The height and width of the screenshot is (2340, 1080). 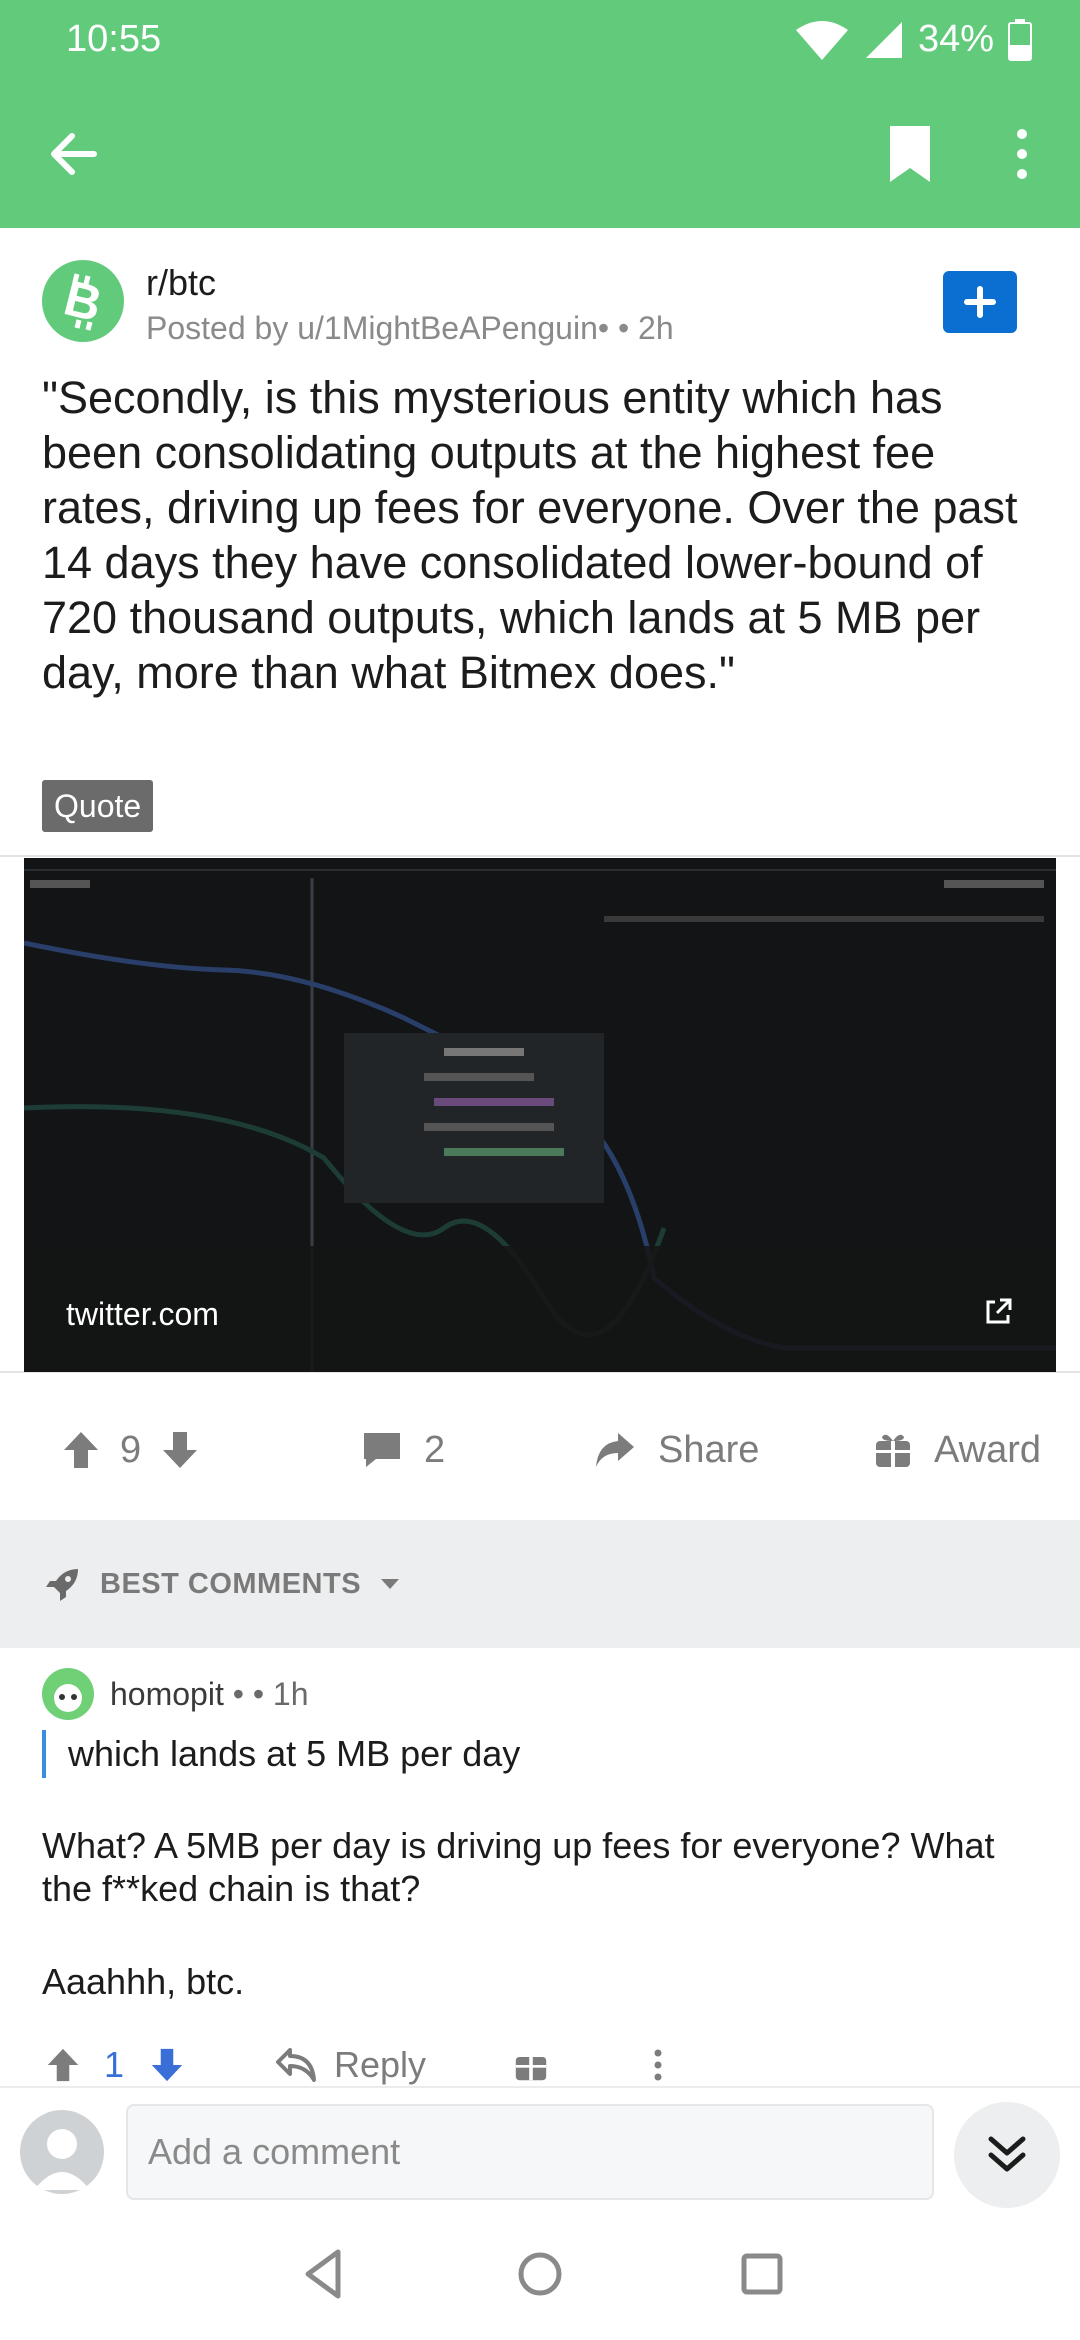 I want to click on plus-icon, so click(x=980, y=302).